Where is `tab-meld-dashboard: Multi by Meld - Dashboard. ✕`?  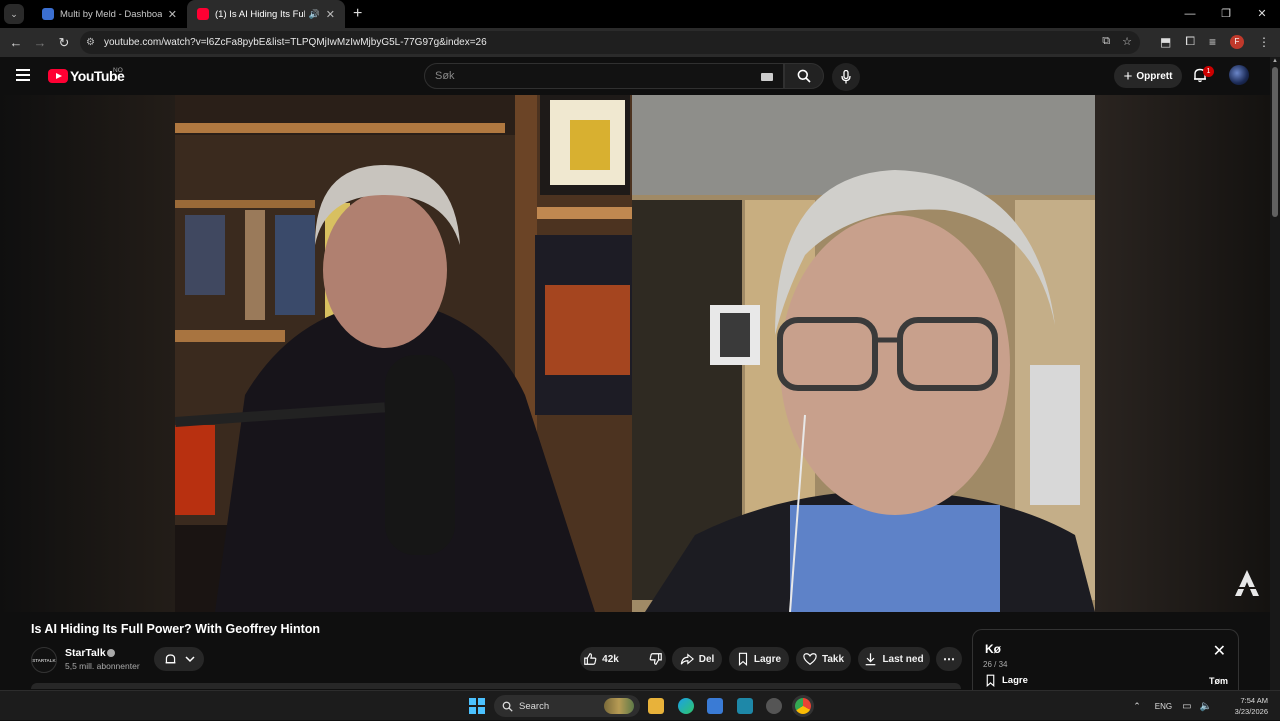
tab-meld-dashboard: Multi by Meld - Dashboard. ✕ is located at coordinates (109, 14).